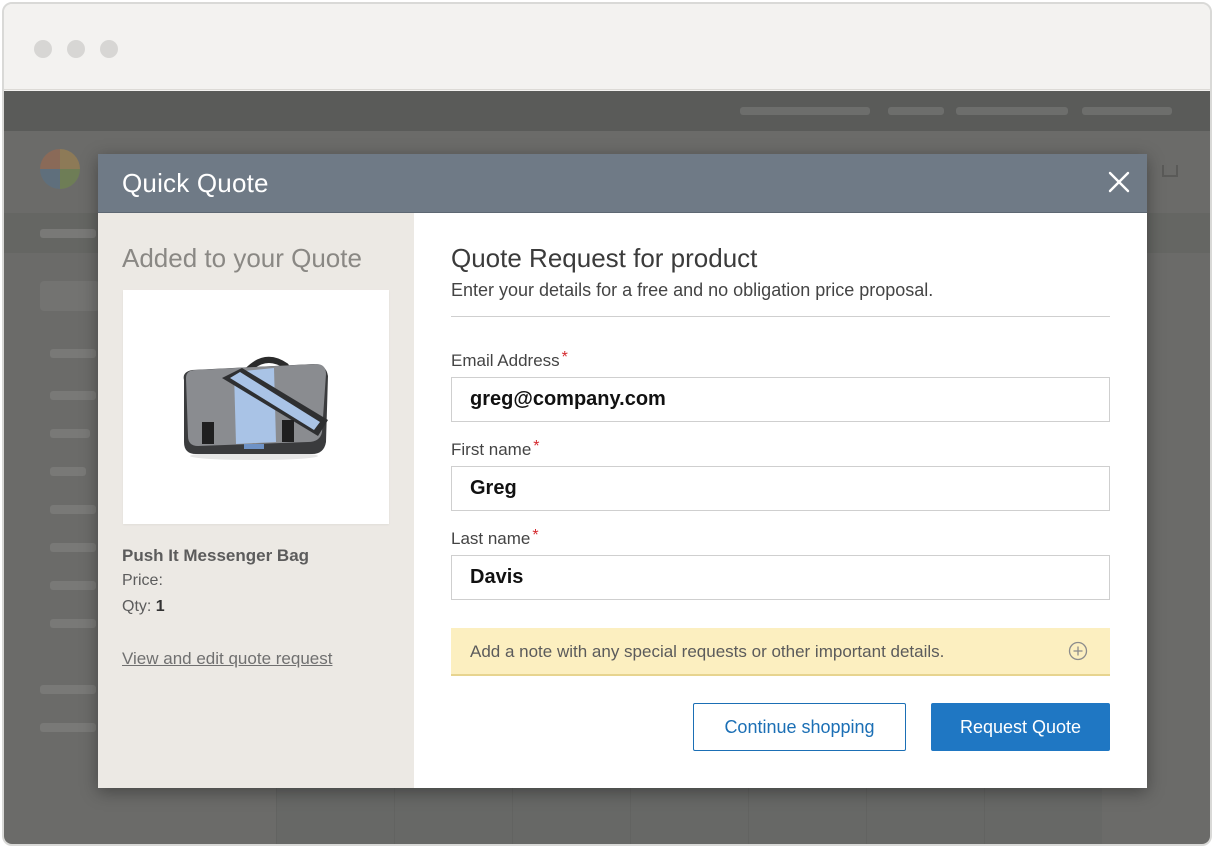 The image size is (1214, 848). Describe the element at coordinates (160, 606) in the screenshot. I see `qty-value: 1` at that location.